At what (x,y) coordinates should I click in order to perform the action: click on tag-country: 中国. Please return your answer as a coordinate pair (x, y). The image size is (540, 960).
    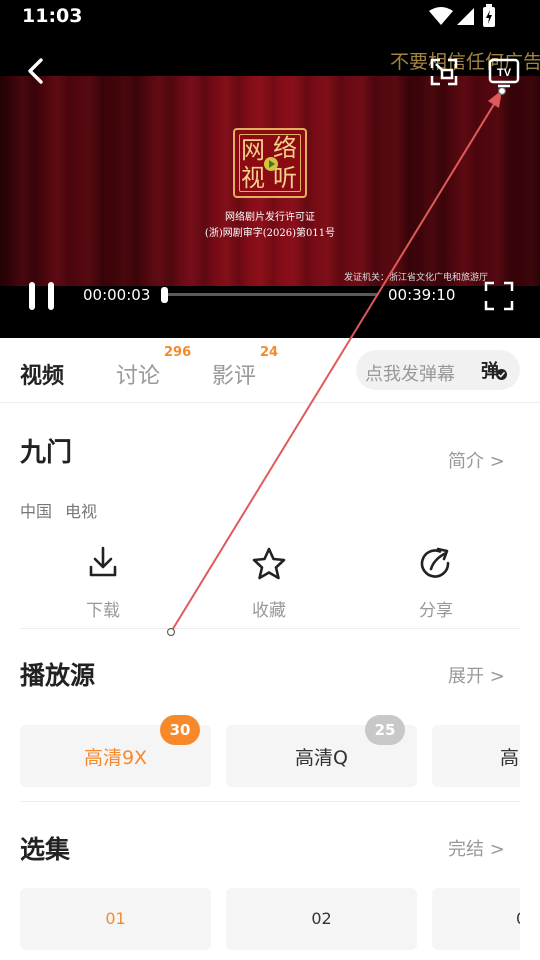
    Looking at the image, I should click on (36, 511).